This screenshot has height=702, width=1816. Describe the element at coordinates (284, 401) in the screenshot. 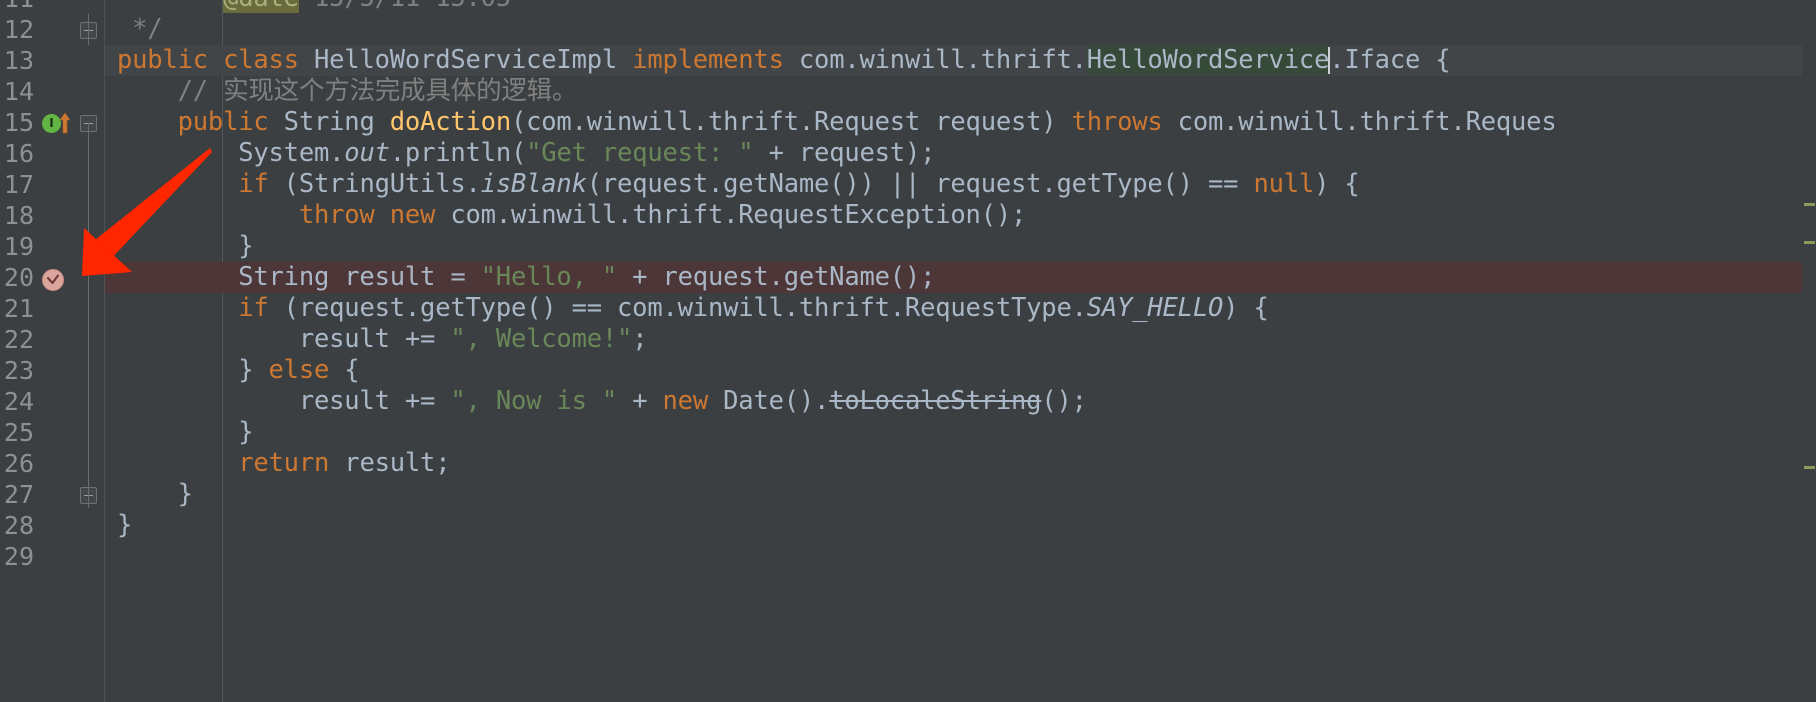

I see `code-token: result +=` at that location.